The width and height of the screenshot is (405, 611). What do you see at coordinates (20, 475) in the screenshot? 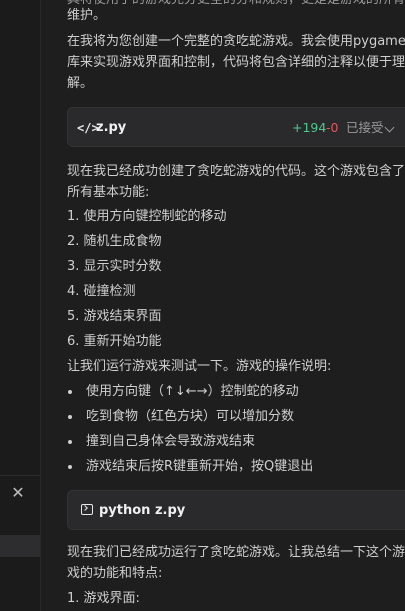
I see `sidebar-divider` at bounding box center [20, 475].